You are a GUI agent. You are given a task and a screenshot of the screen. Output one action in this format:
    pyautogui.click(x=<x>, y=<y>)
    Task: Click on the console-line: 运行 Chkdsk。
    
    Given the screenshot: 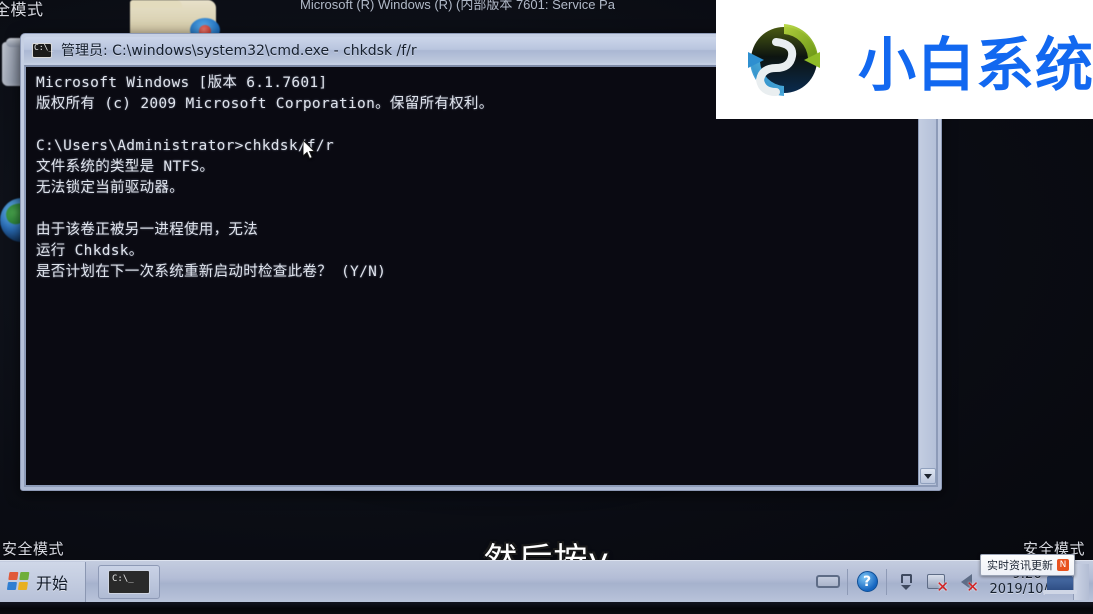 What is the action you would take?
    pyautogui.click(x=90, y=251)
    